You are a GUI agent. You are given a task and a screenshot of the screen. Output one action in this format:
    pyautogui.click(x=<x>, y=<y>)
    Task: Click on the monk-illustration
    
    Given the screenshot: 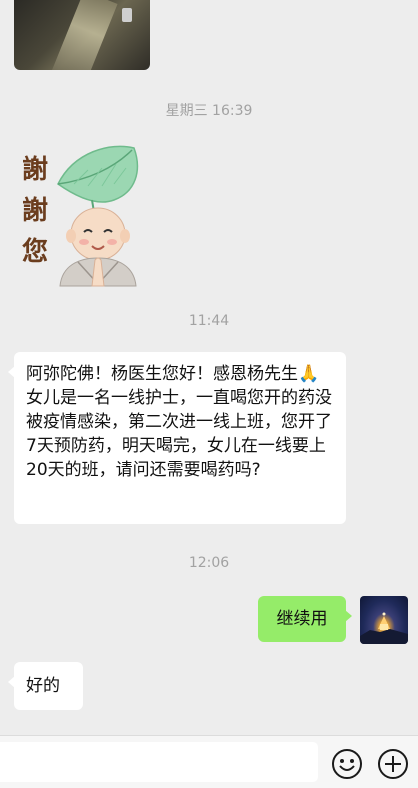 What is the action you would take?
    pyautogui.click(x=98, y=216)
    